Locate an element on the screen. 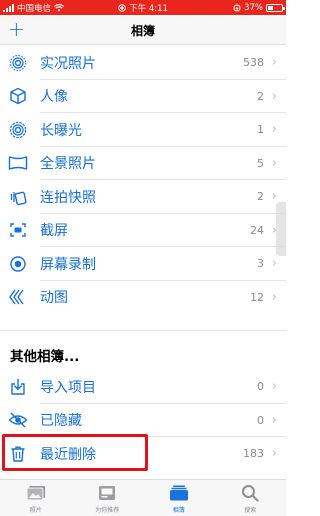 The image size is (320, 516). tab-albums: 相簿 is located at coordinates (179, 498).